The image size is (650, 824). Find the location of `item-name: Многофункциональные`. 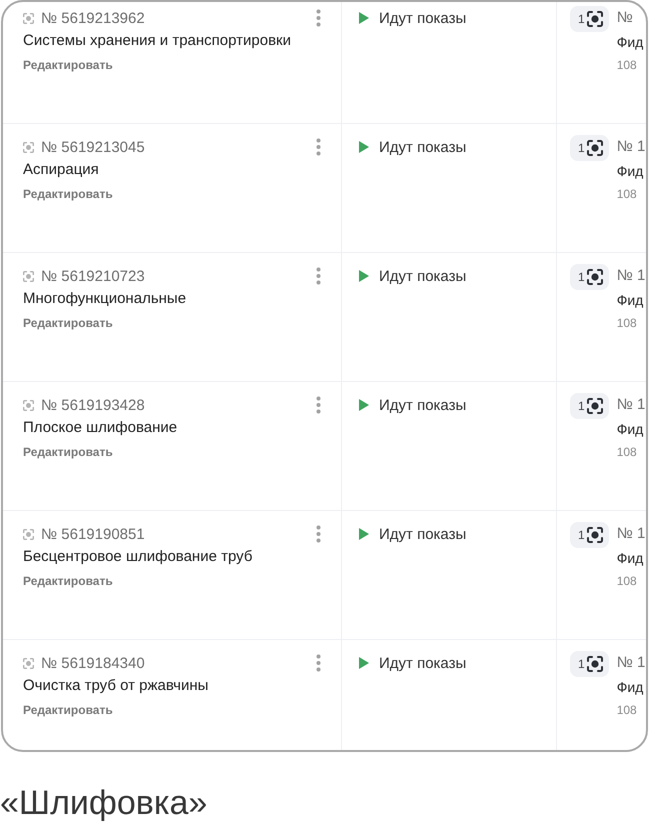

item-name: Многофункциональные is located at coordinates (104, 299).